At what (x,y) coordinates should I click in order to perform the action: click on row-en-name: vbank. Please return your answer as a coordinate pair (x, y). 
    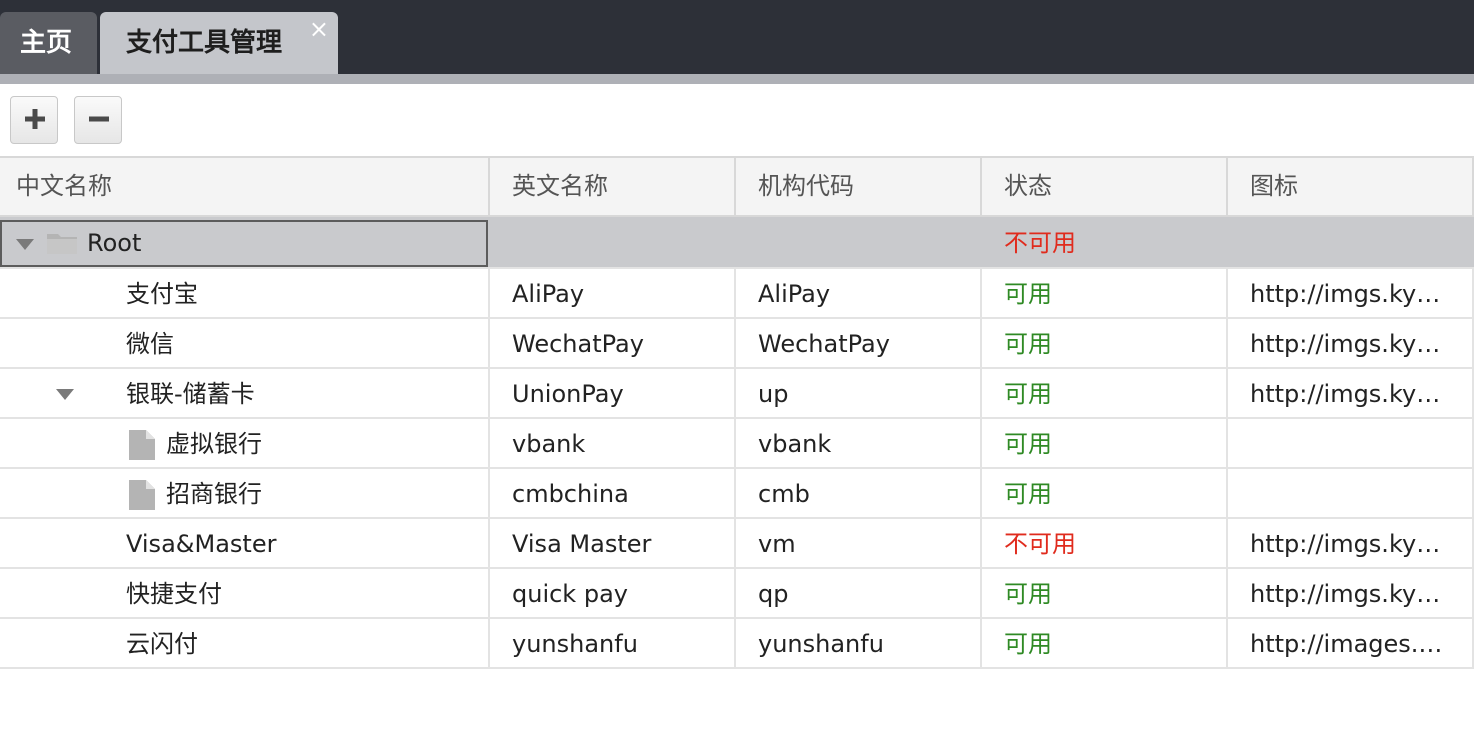
    Looking at the image, I should click on (613, 443).